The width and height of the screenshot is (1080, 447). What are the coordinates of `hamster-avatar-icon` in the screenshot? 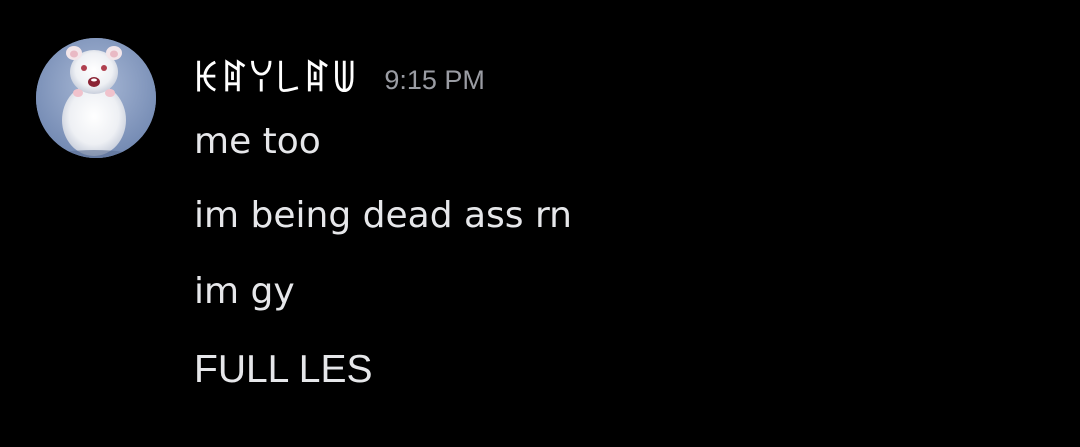 It's located at (96, 98).